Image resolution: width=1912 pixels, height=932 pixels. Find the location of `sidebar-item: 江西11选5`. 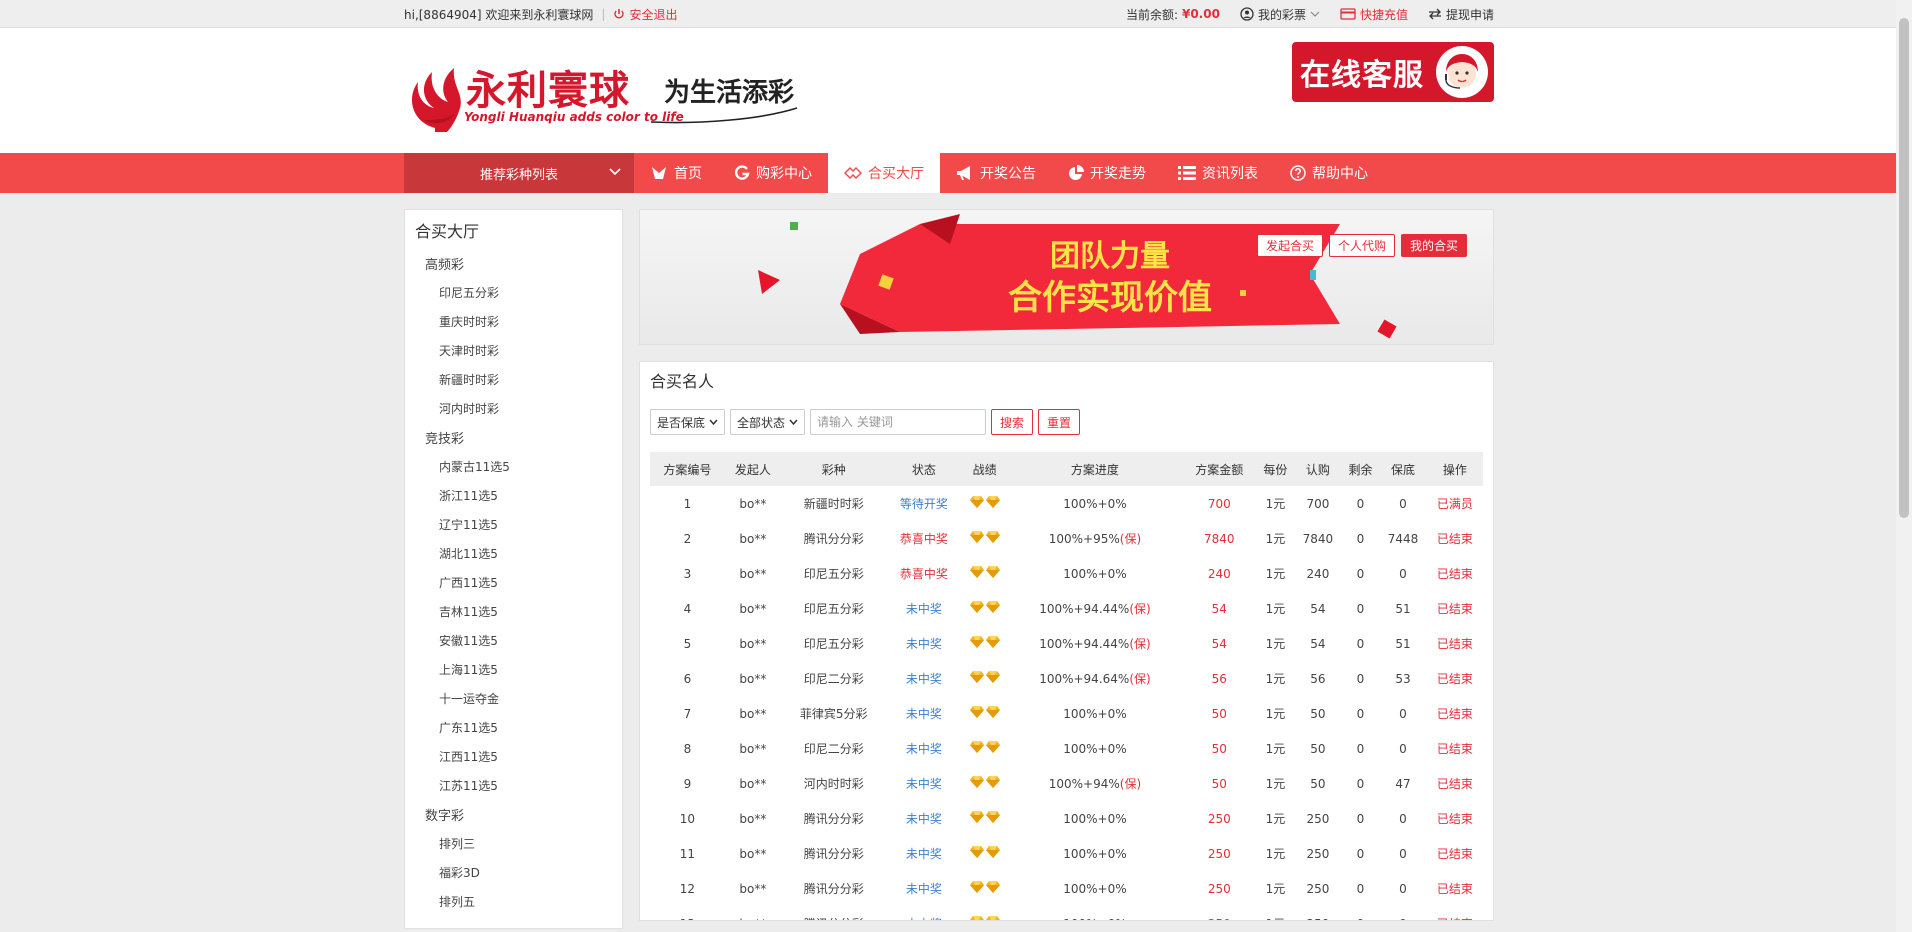

sidebar-item: 江西11选5 is located at coordinates (517, 757).